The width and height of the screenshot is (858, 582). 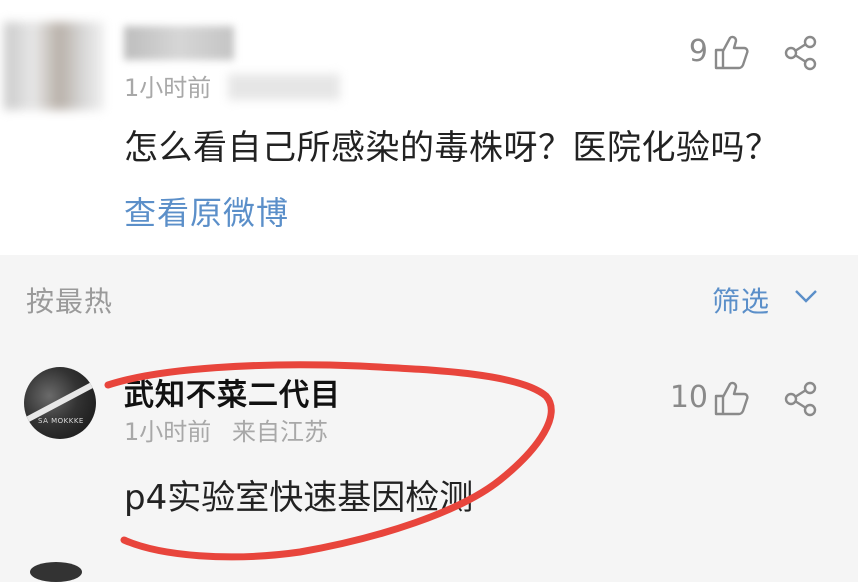 What do you see at coordinates (688, 397) in the screenshot?
I see `comment-like-count: 10` at bounding box center [688, 397].